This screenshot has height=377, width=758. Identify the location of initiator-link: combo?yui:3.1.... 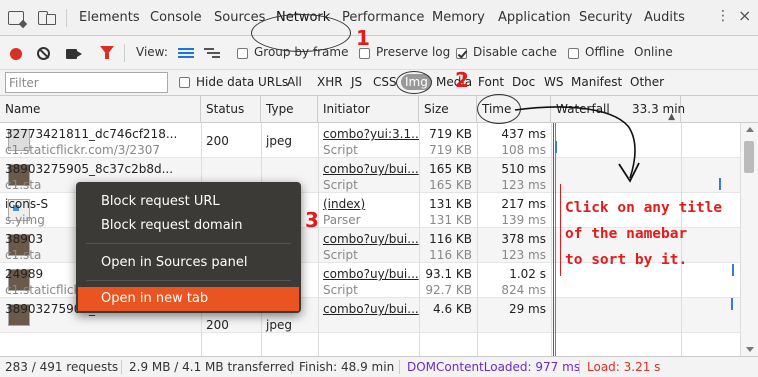
(371, 134).